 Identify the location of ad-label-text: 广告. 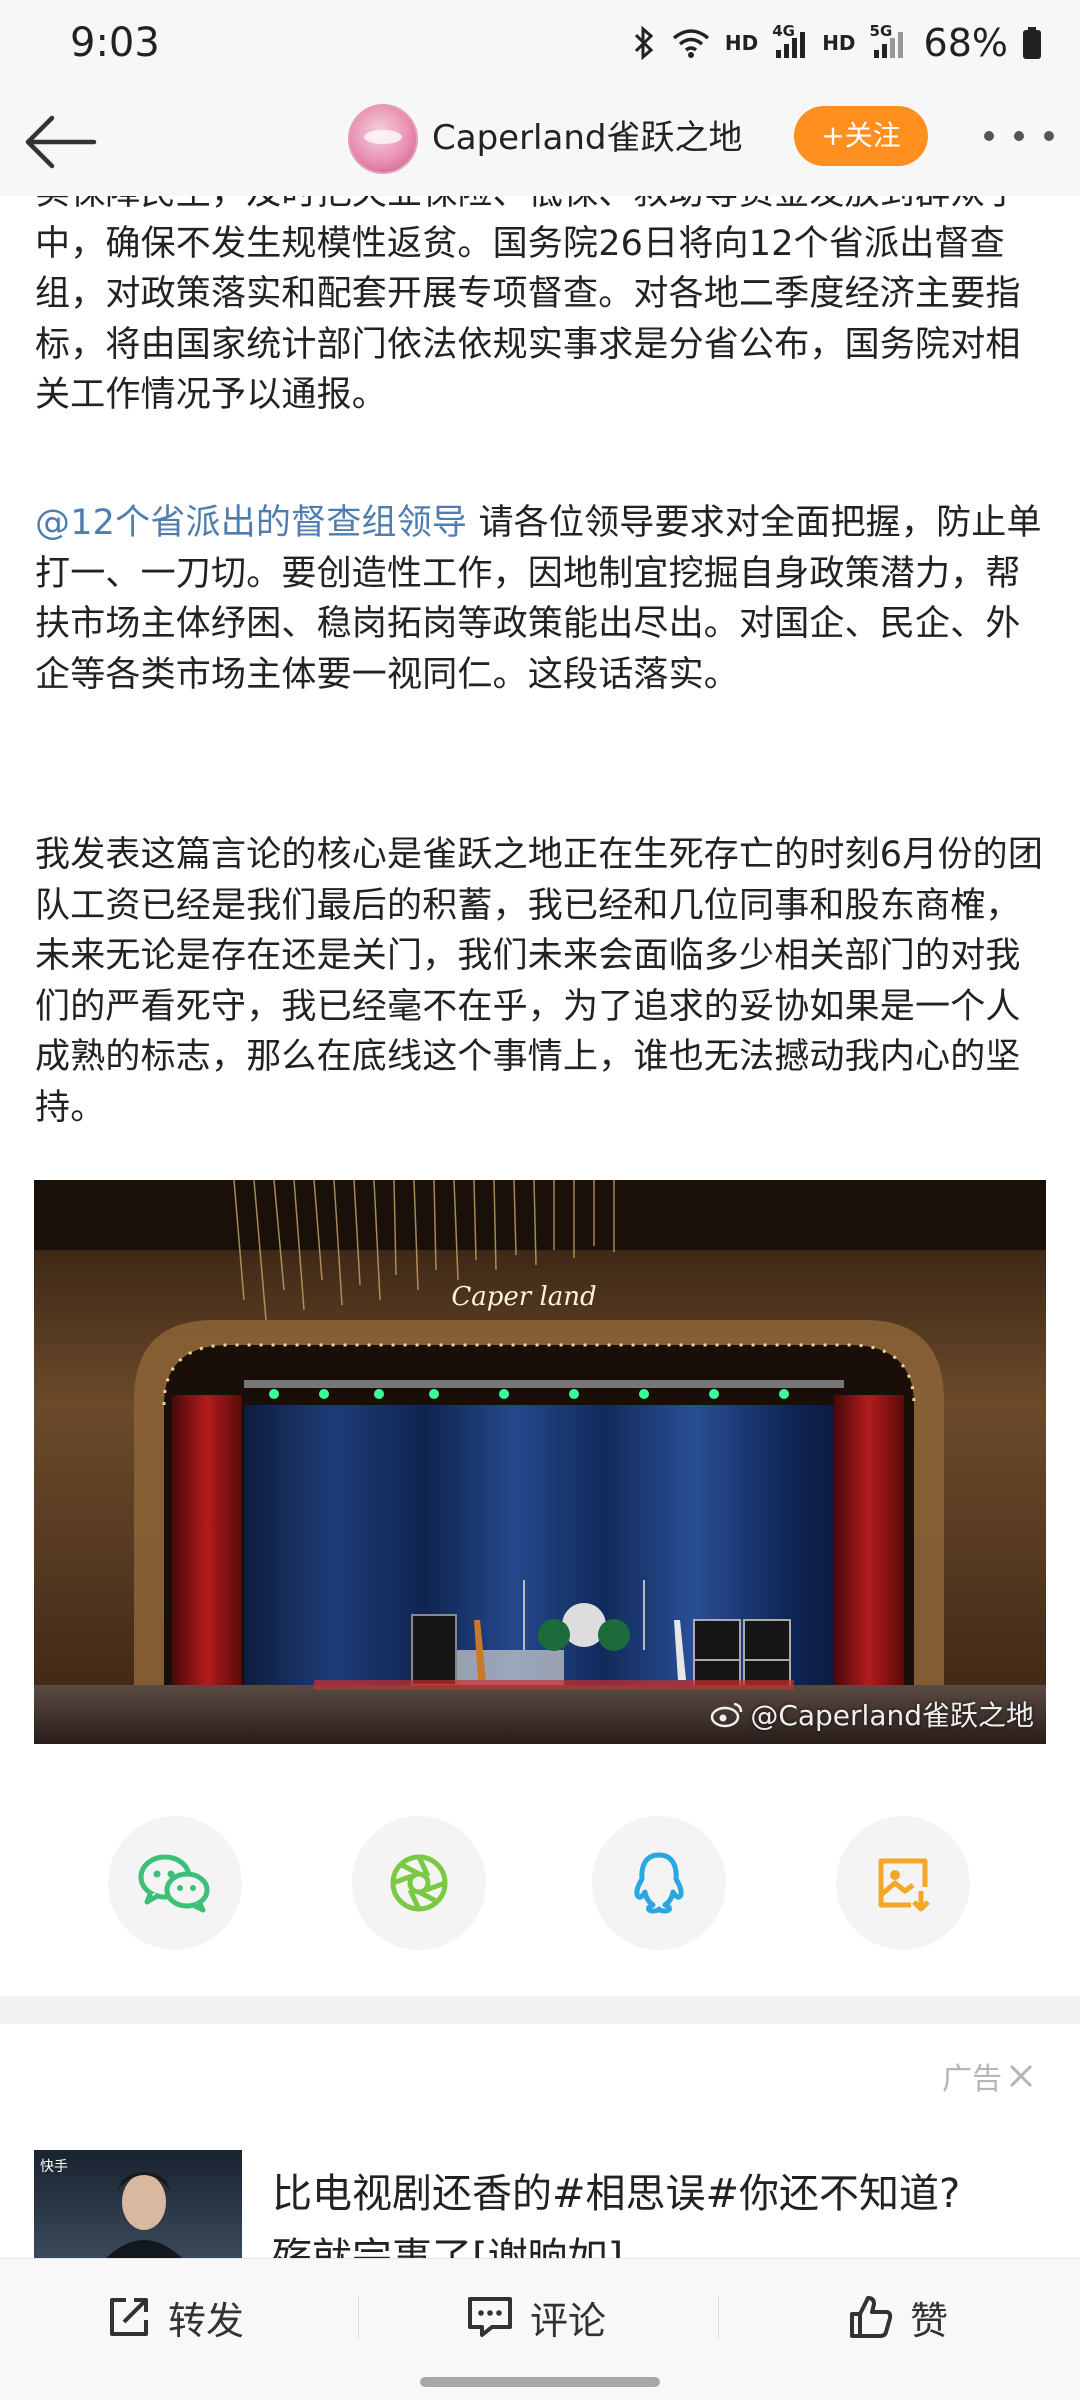
(972, 2079).